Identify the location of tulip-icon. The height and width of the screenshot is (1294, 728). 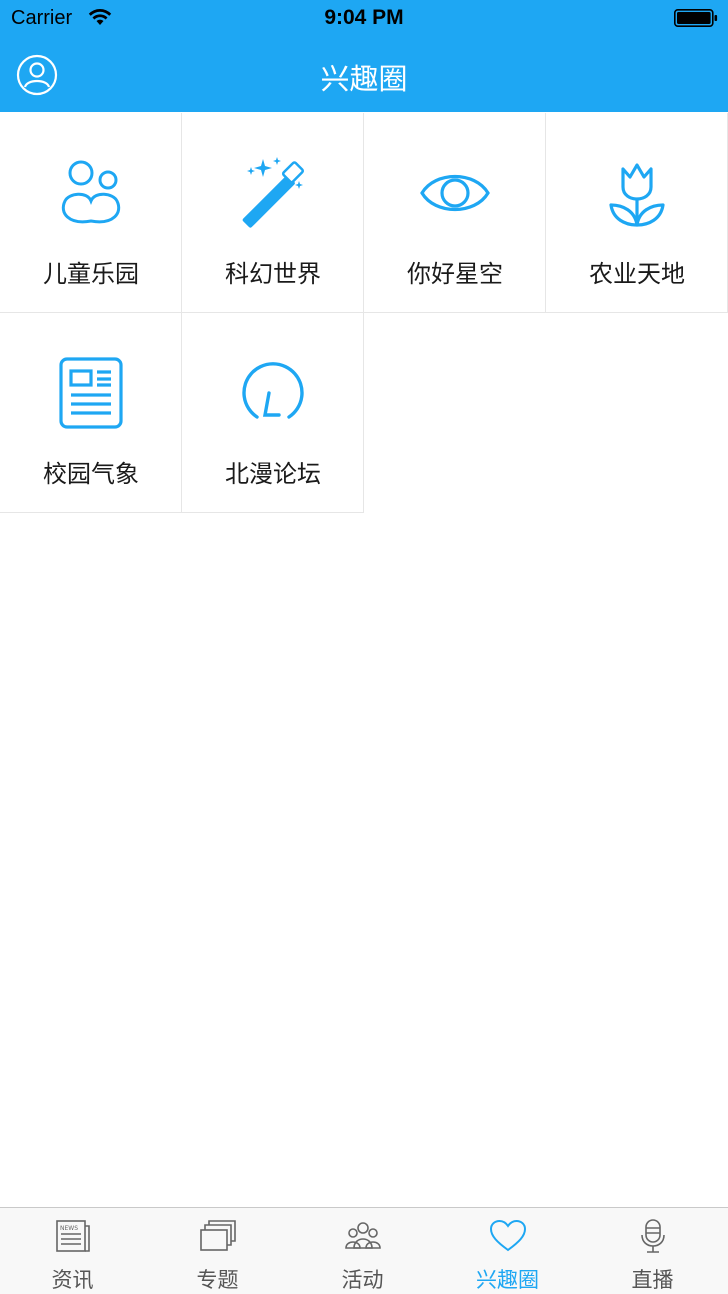
(637, 195).